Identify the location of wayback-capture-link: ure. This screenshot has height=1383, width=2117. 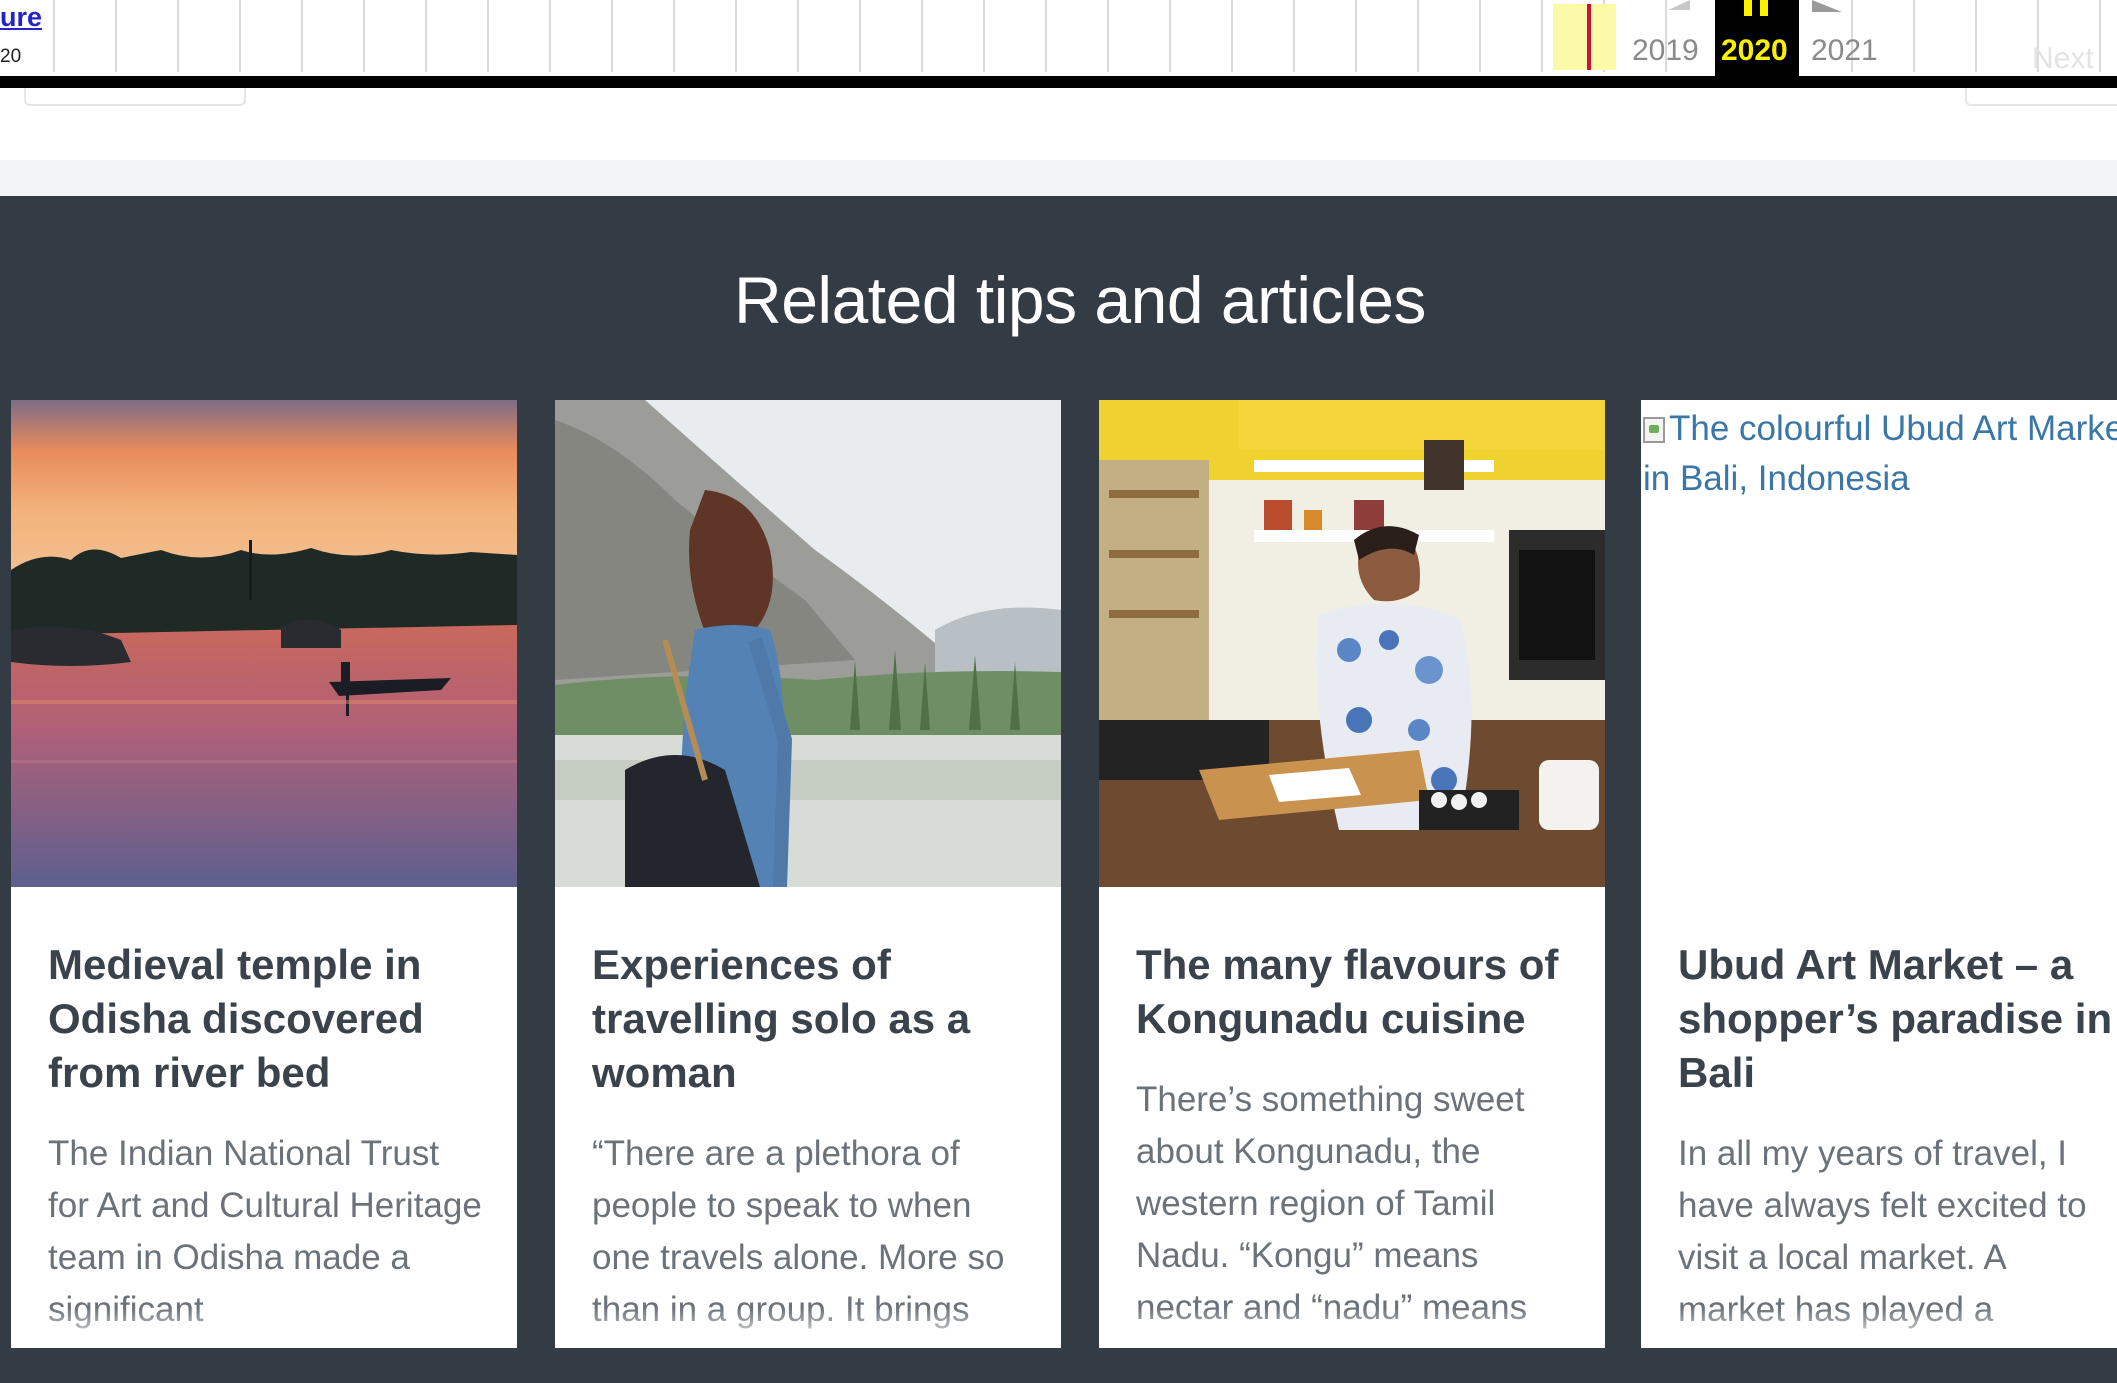
(21, 17).